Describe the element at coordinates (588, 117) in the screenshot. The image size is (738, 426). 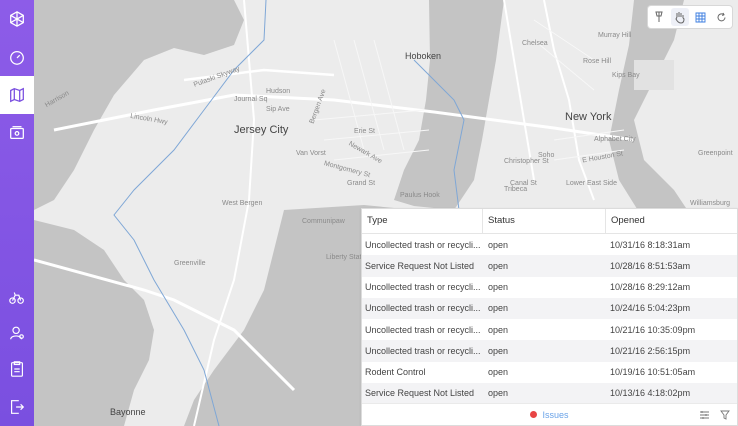
I see `city-label: New York` at that location.